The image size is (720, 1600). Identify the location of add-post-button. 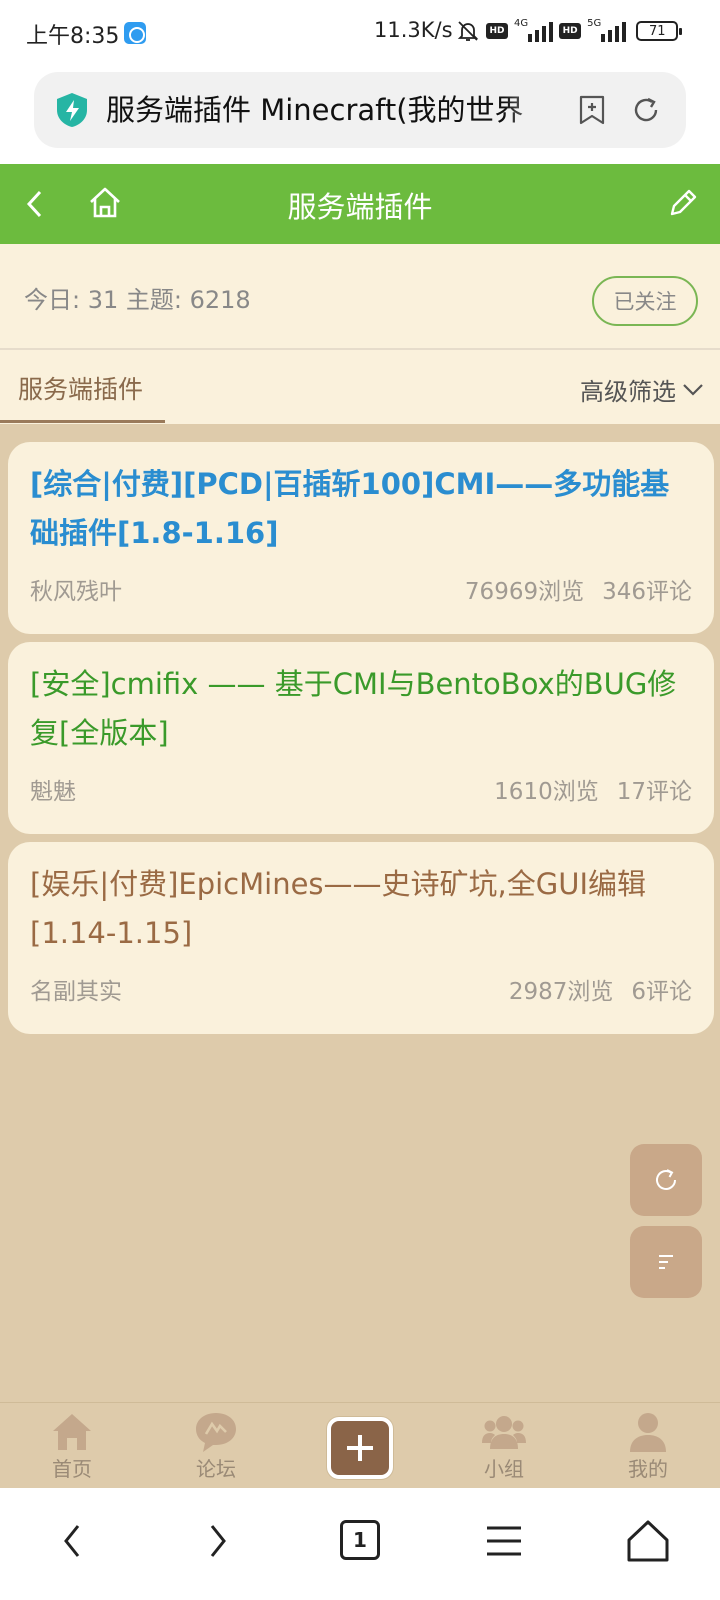
(360, 1448).